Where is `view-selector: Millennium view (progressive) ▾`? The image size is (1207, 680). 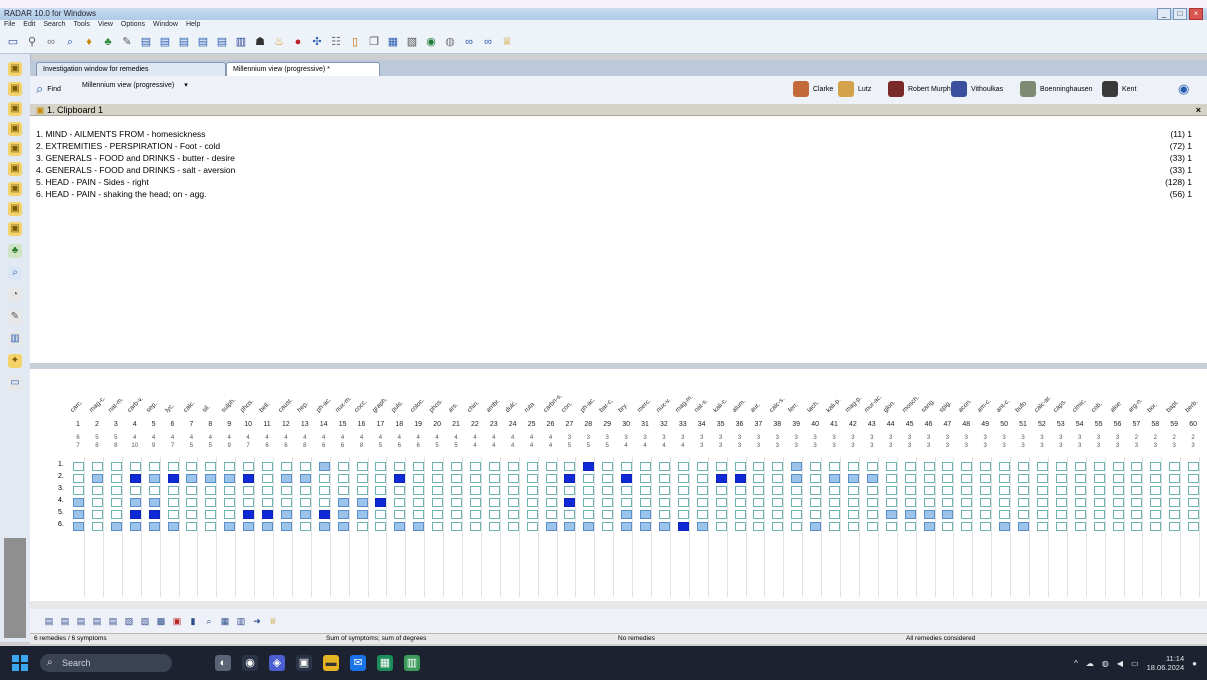
view-selector: Millennium view (progressive) ▾ is located at coordinates (135, 85).